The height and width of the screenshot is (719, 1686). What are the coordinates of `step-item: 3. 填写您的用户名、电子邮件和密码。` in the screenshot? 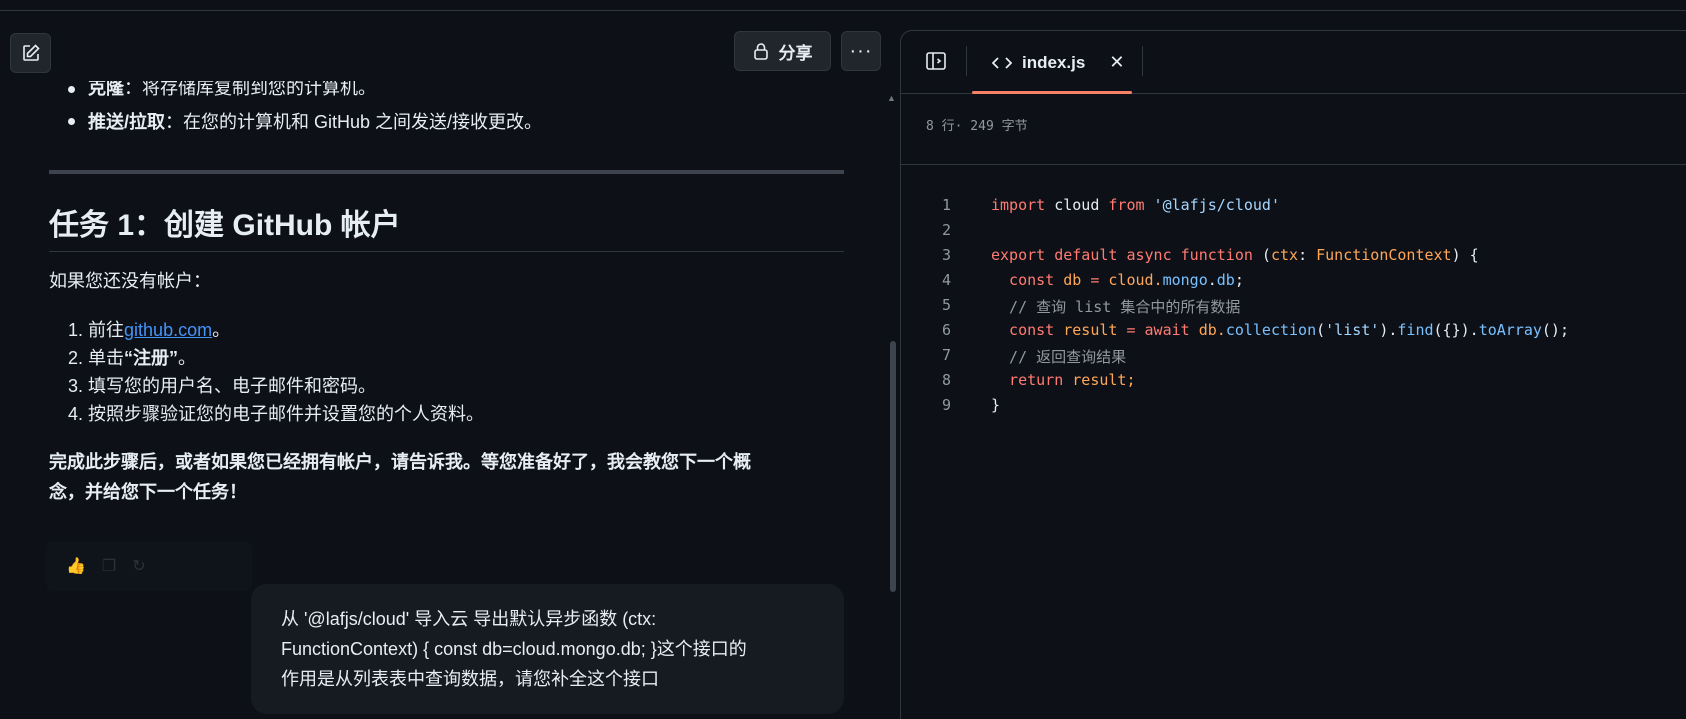 It's located at (222, 386).